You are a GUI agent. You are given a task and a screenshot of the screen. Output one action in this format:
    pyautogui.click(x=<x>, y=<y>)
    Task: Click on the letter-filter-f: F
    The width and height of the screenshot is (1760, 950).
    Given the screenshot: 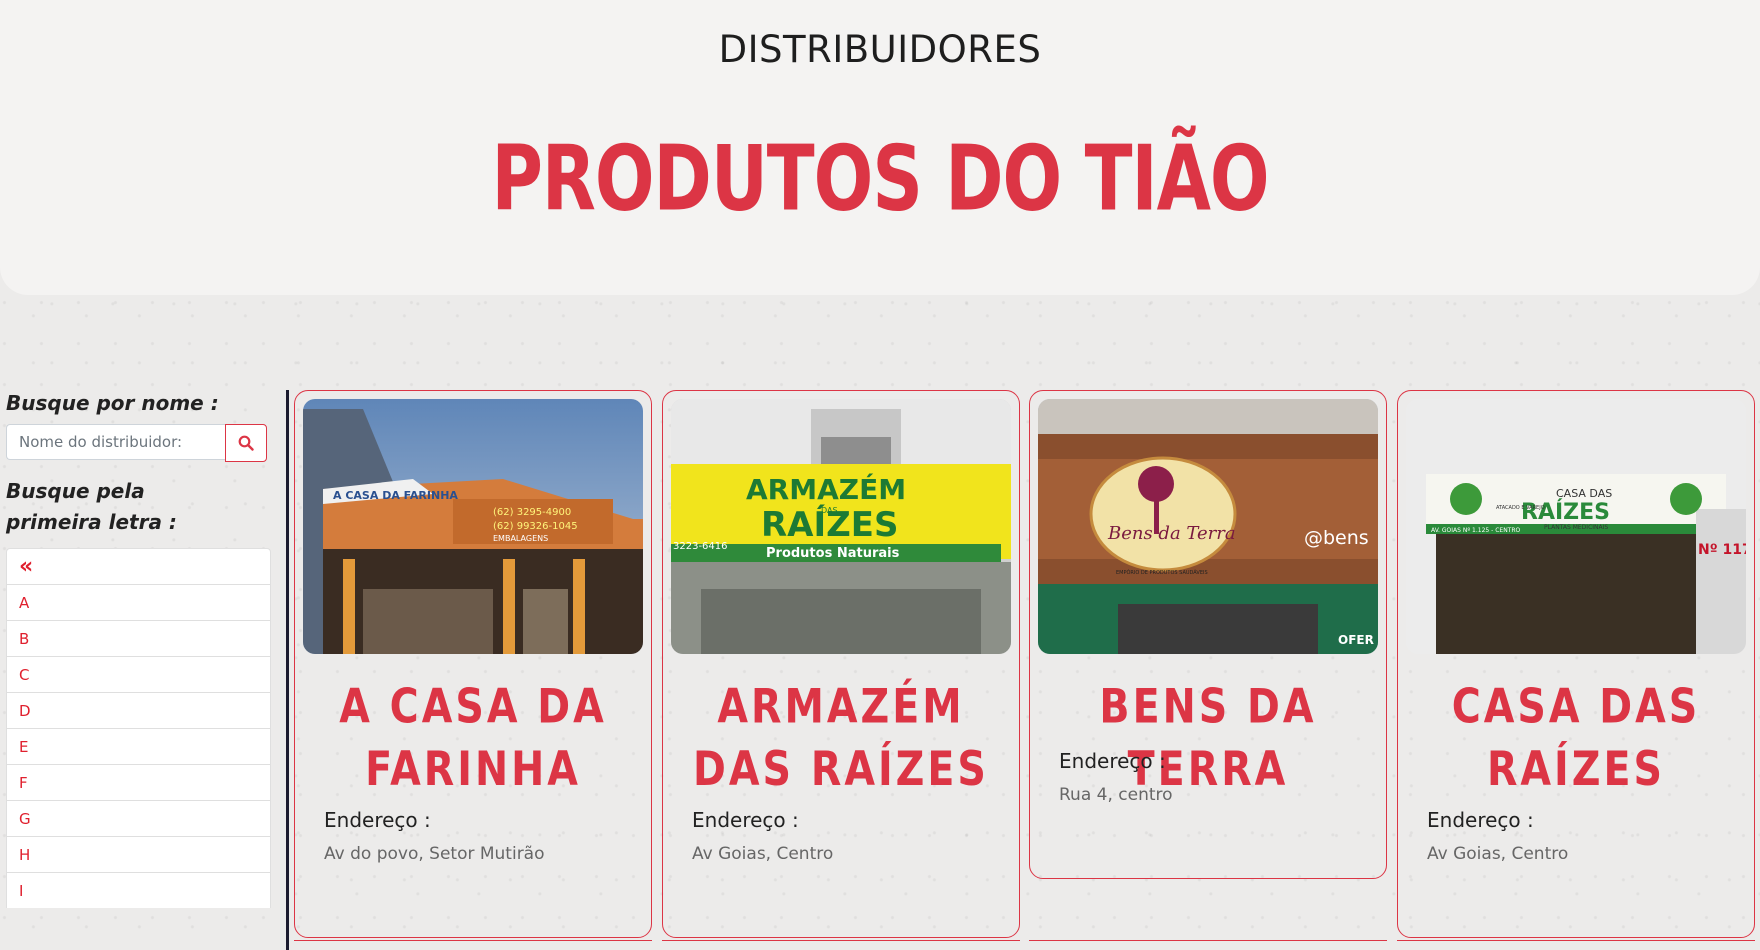 What is the action you would take?
    pyautogui.click(x=138, y=782)
    